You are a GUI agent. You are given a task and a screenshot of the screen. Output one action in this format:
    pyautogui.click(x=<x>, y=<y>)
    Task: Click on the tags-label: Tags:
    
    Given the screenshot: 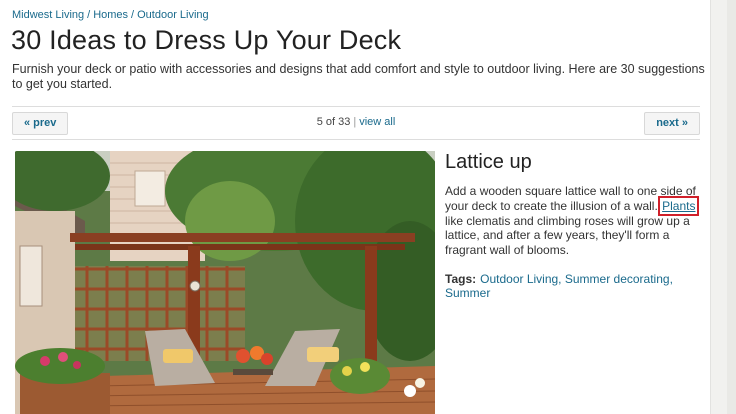 What is the action you would take?
    pyautogui.click(x=461, y=278)
    